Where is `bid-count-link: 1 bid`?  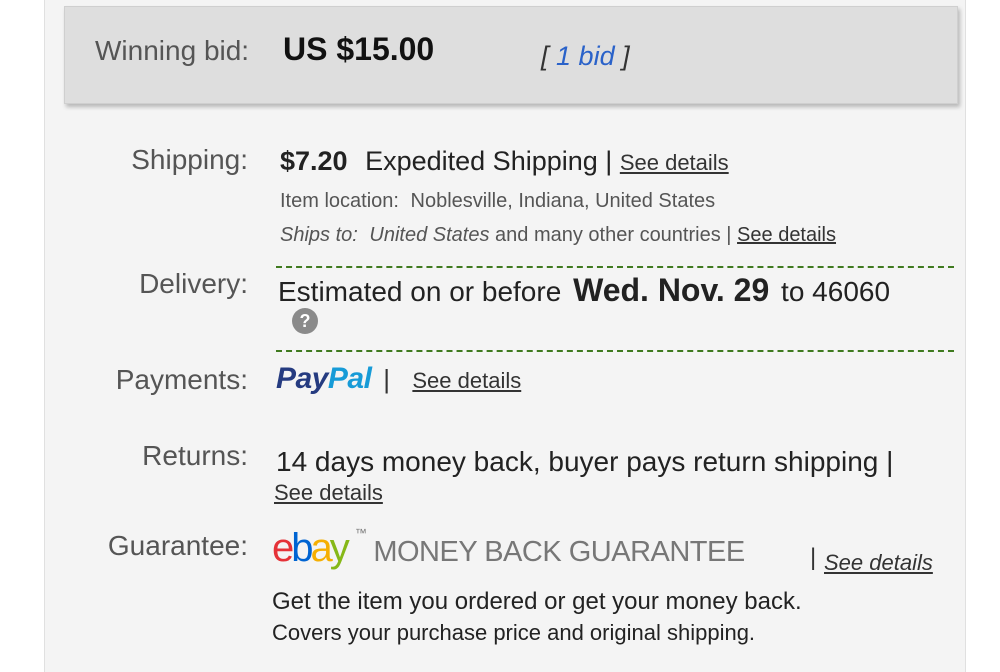
bid-count-link: 1 bid is located at coordinates (585, 56).